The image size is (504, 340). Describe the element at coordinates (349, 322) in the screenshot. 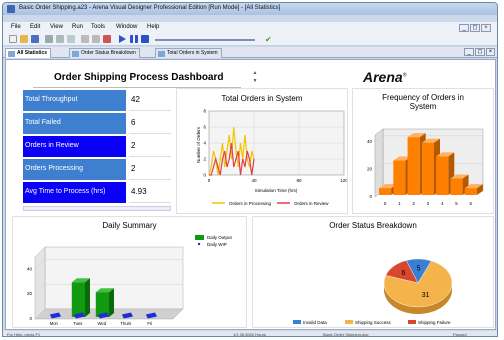

I see `legend-swatch-shipping-success` at that location.